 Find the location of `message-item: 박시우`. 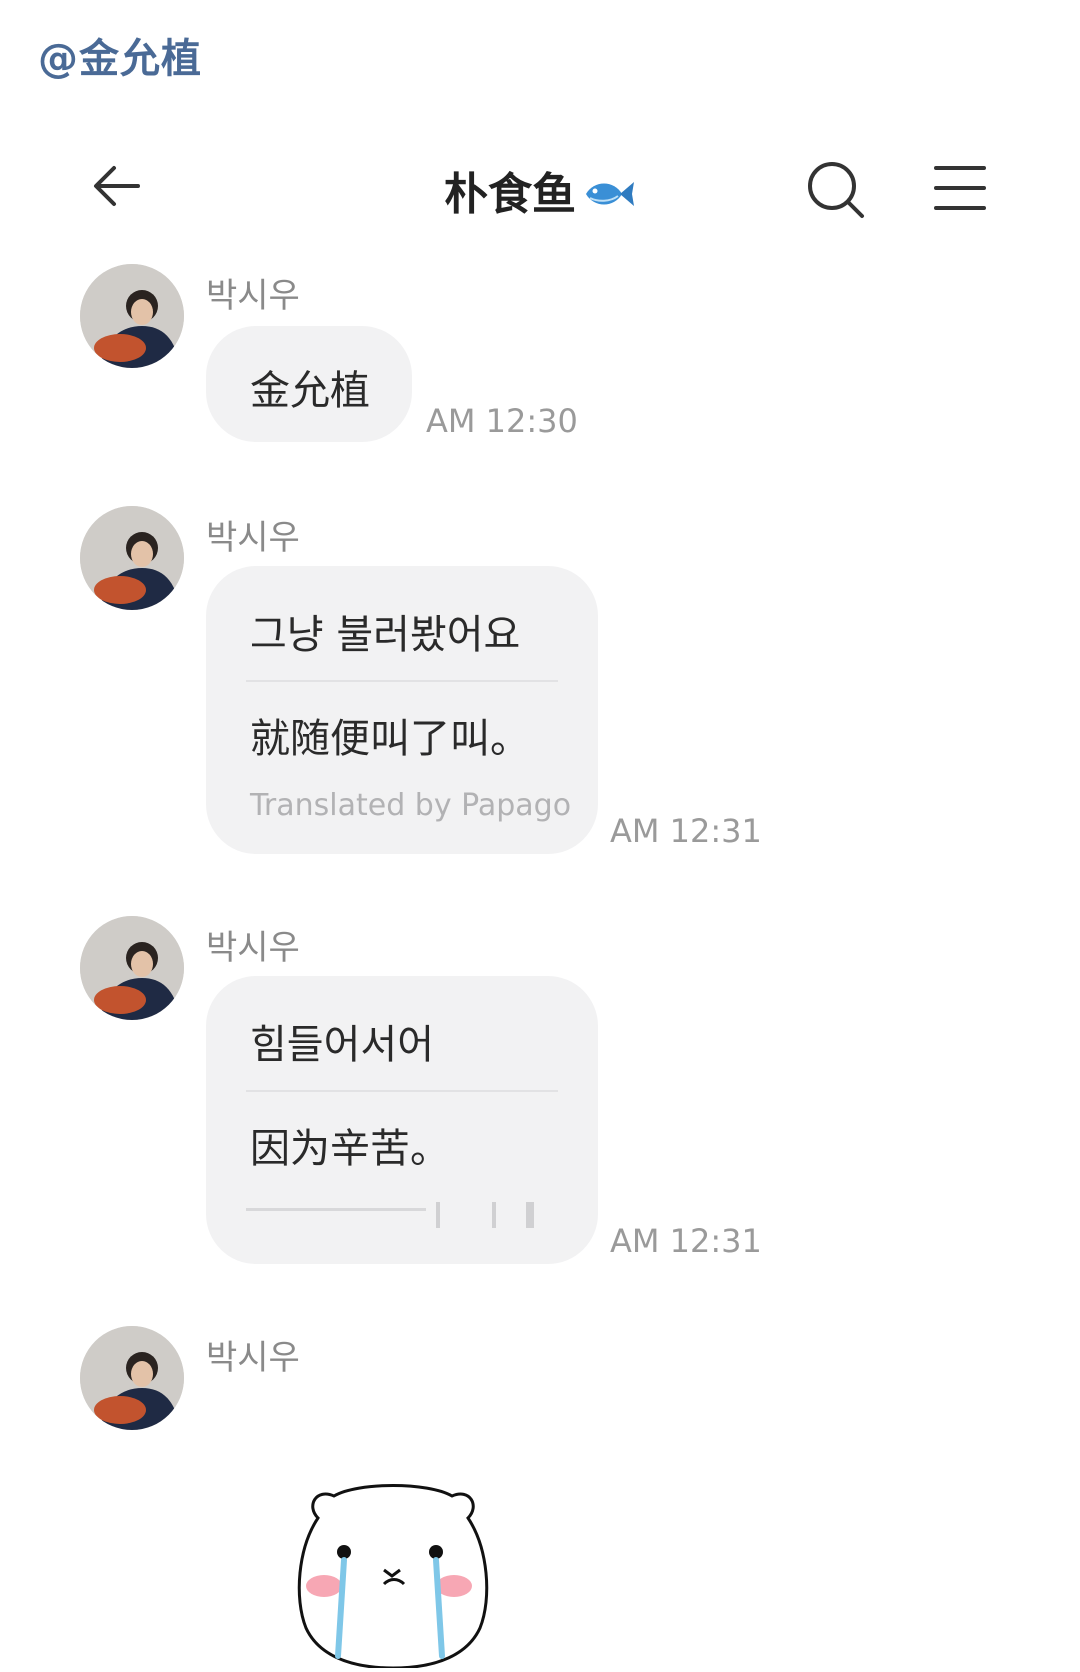

message-item: 박시우 is located at coordinates (540, 1386).